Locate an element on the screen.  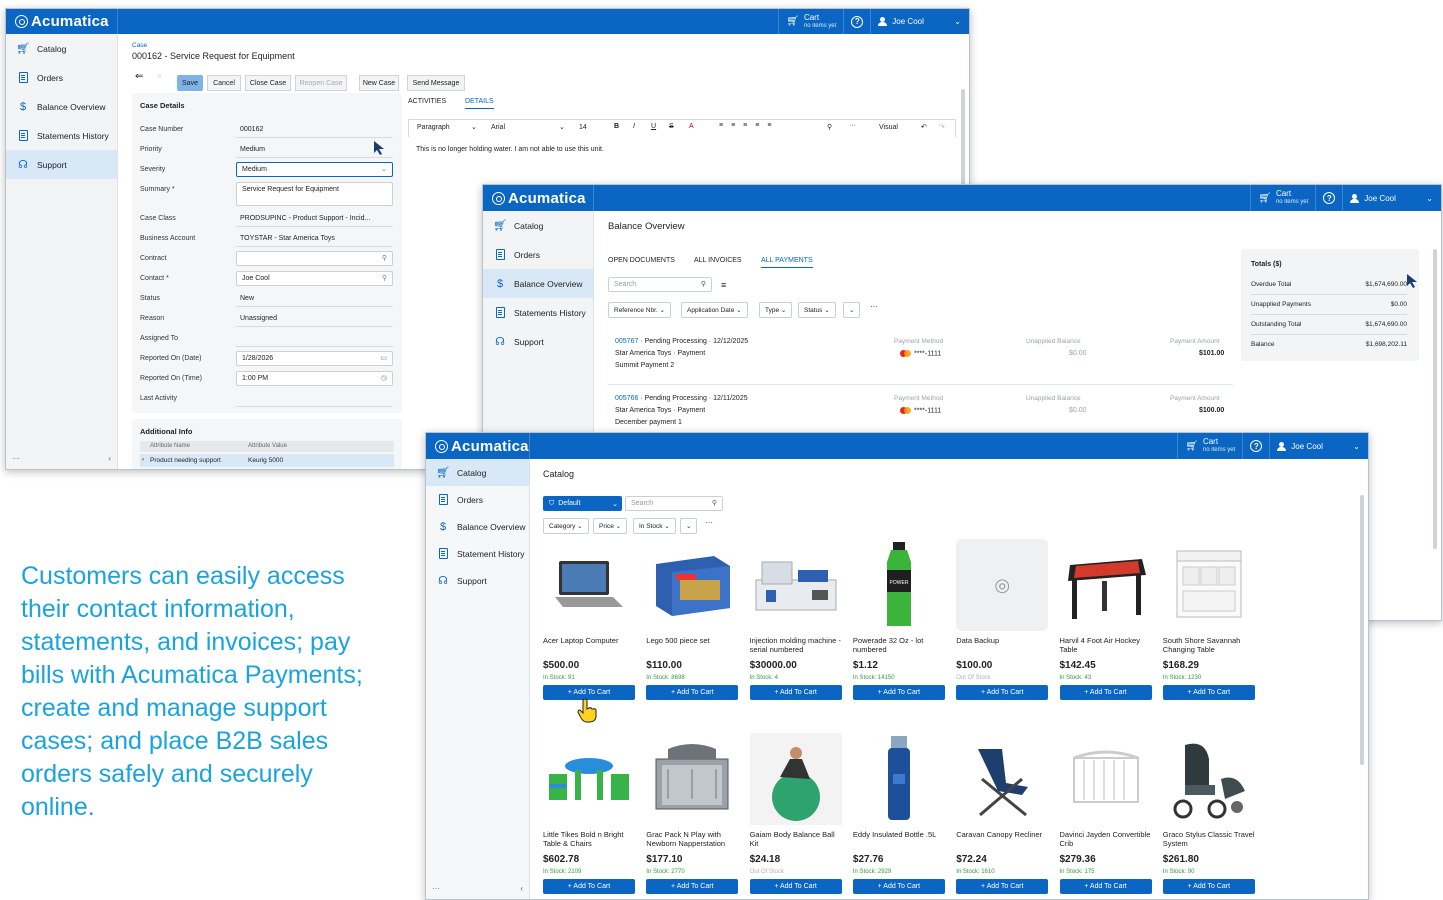
font-color-icon: A is located at coordinates (691, 126).